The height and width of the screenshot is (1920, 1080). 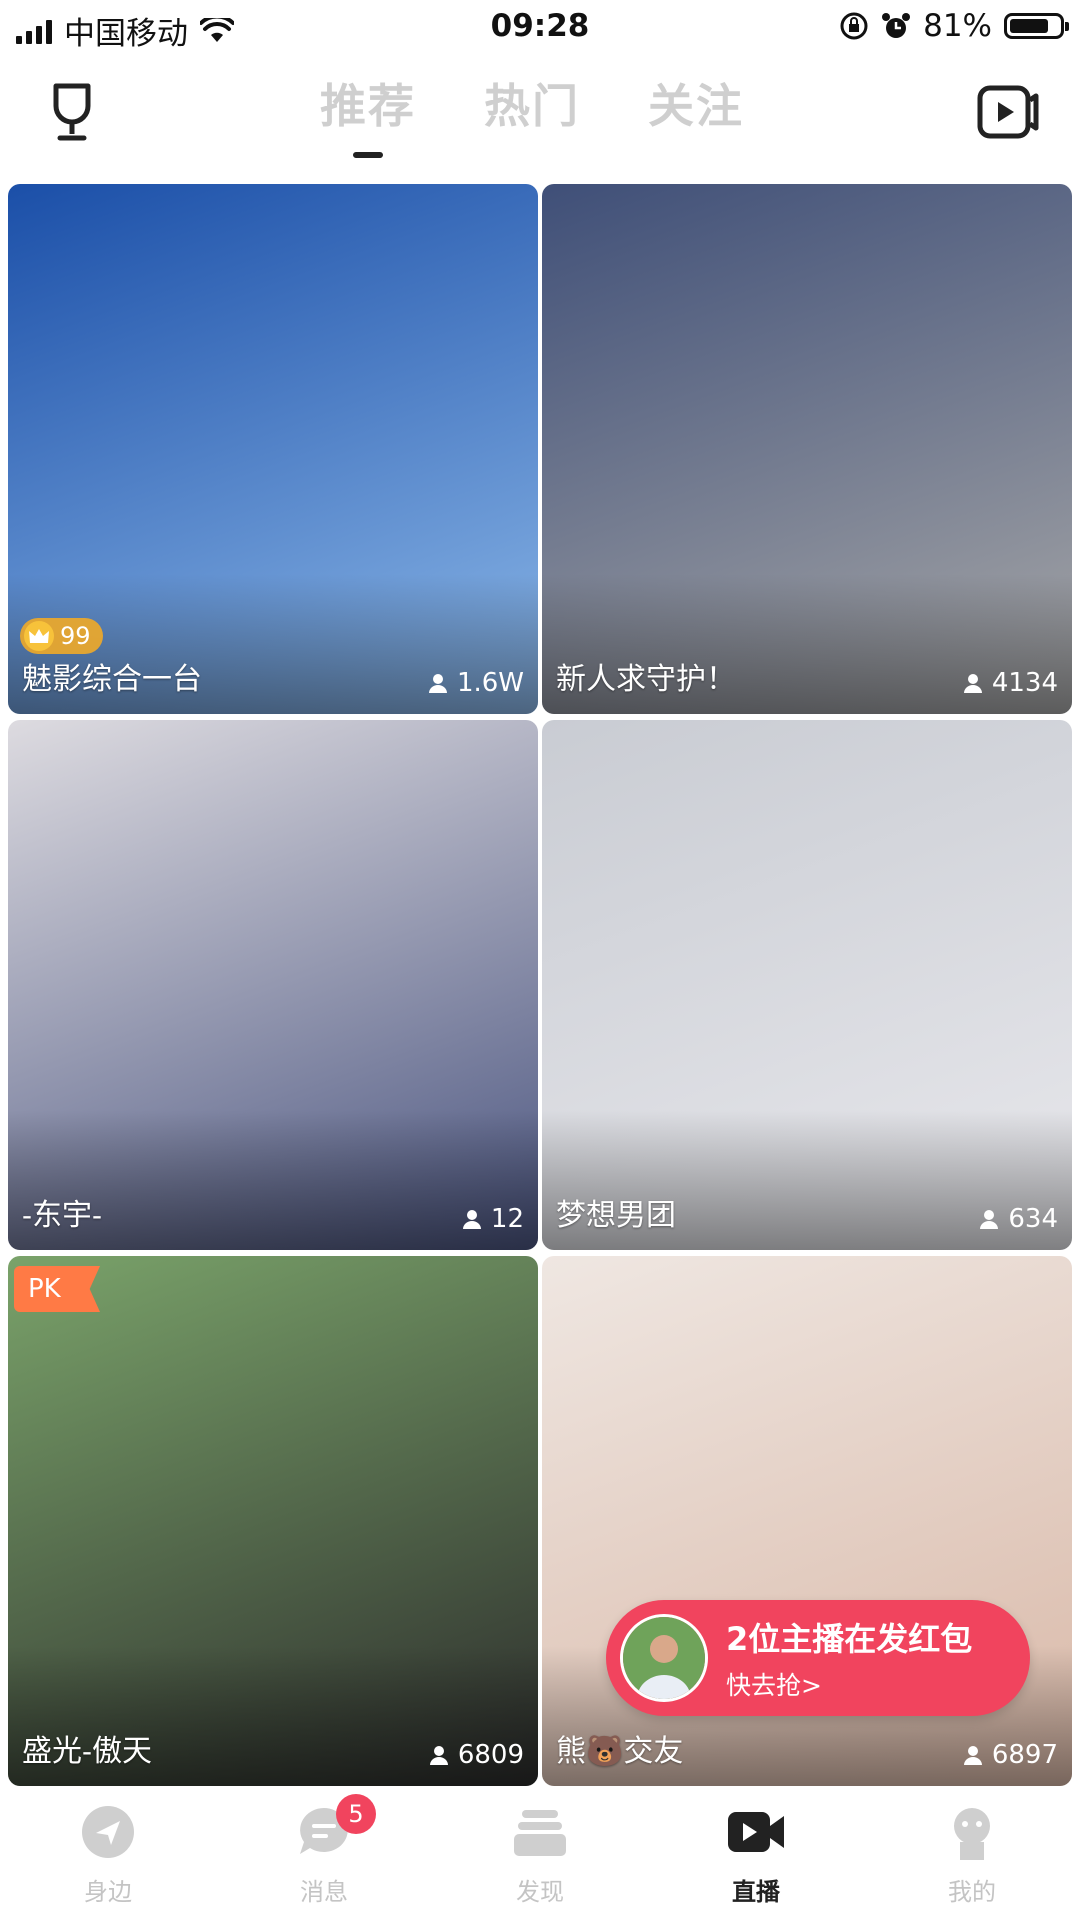 I want to click on avatar, so click(x=664, y=1658).